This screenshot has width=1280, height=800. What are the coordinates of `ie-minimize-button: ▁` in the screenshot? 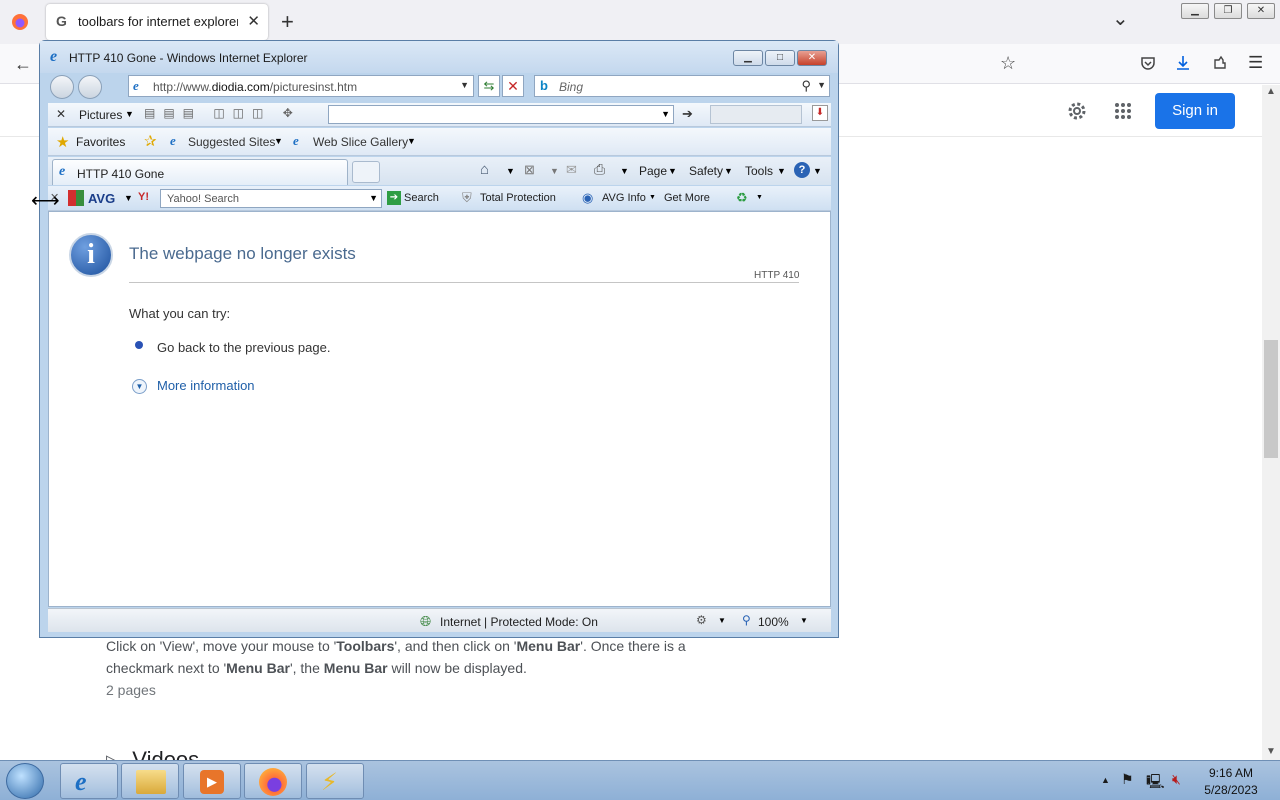 It's located at (748, 58).